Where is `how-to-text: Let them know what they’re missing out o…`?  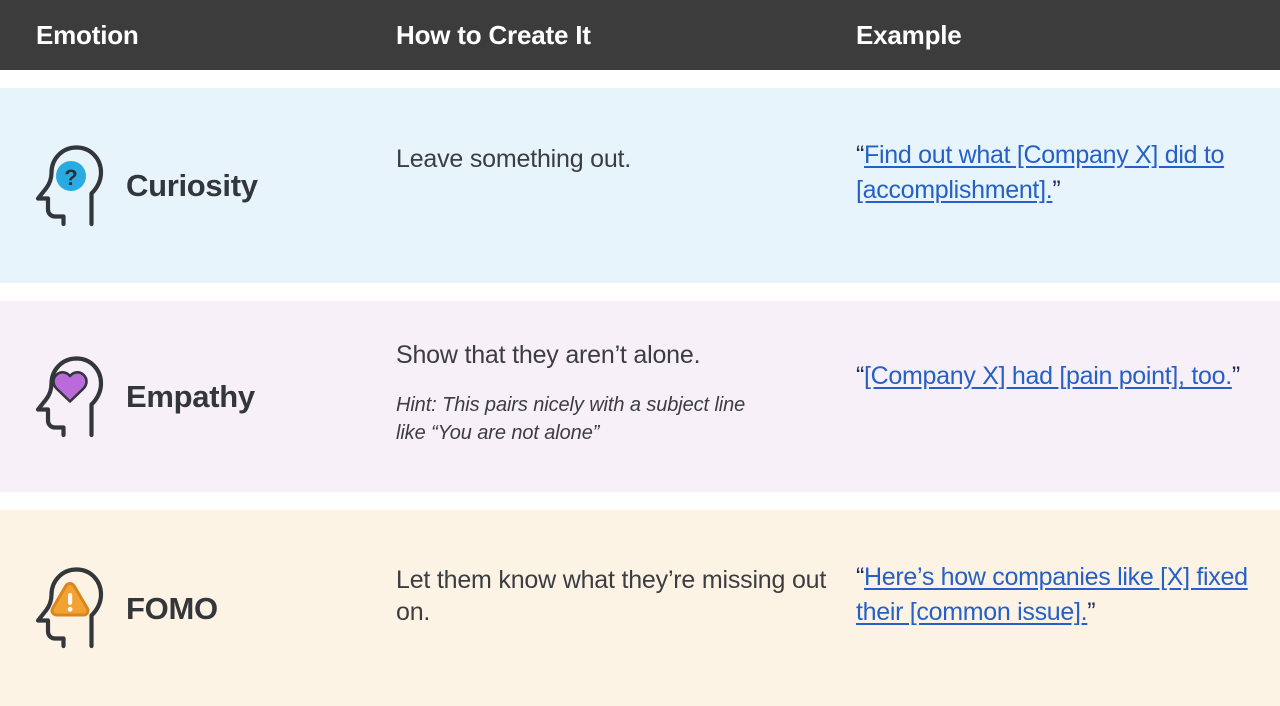
how-to-text: Let them know what they’re missing out o… is located at coordinates (611, 596).